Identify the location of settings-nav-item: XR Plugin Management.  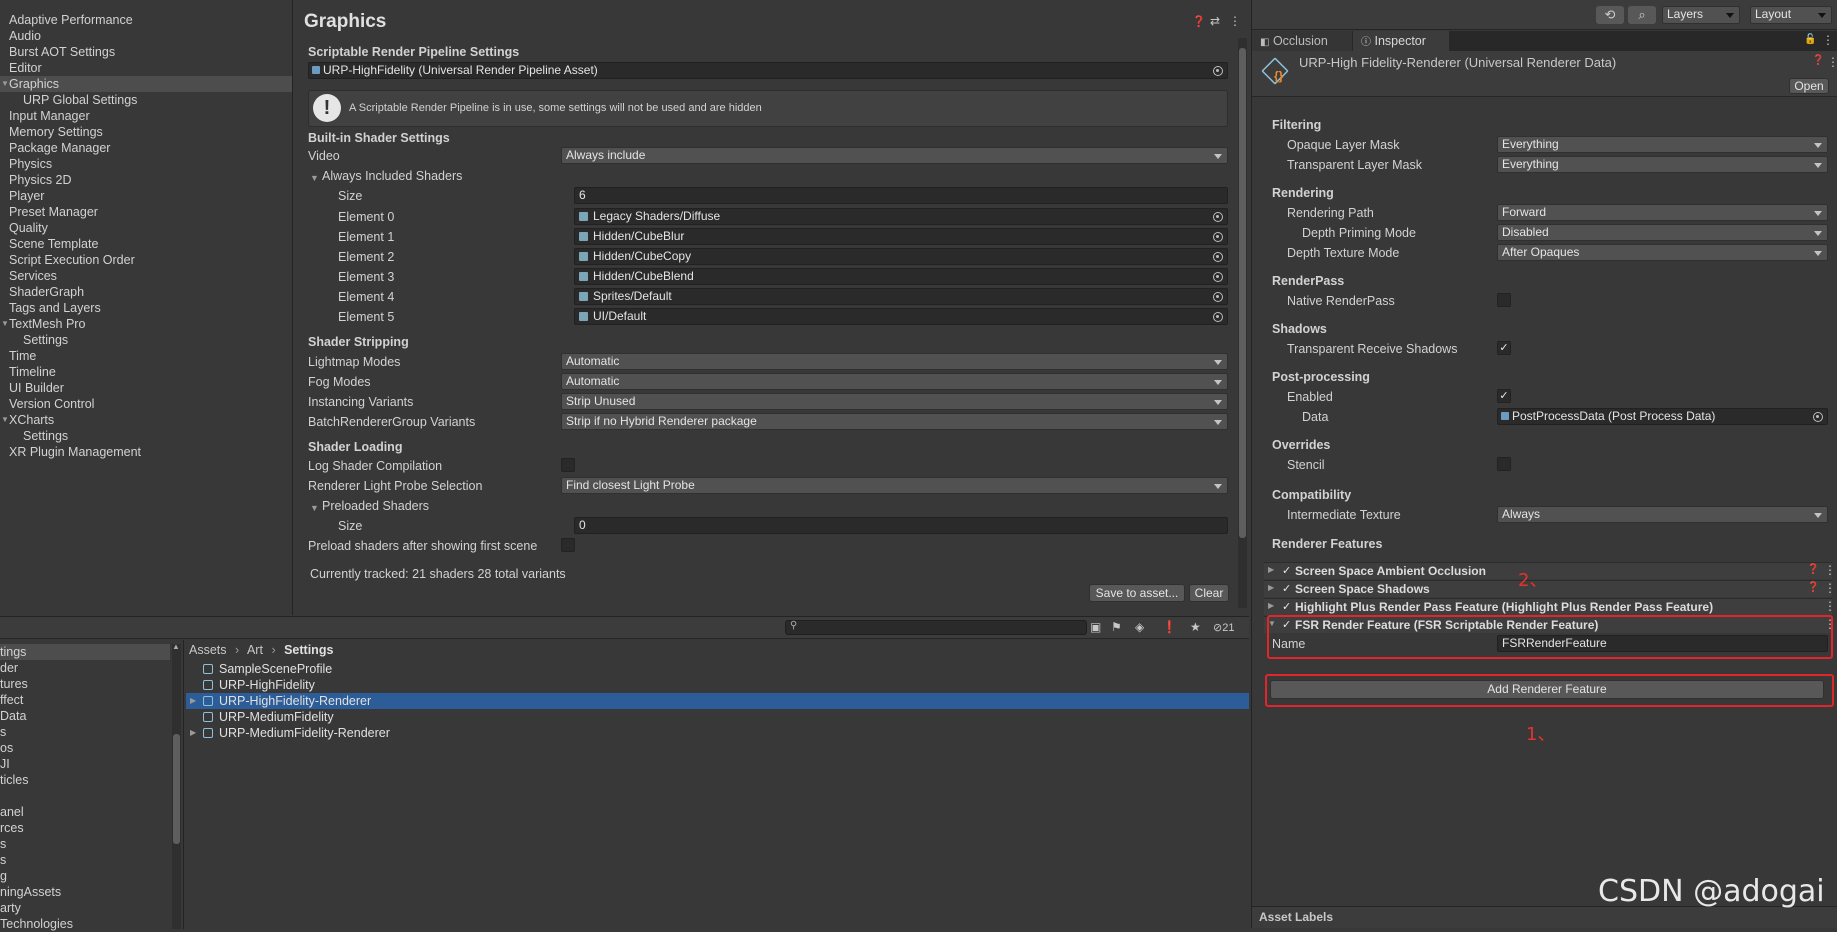
(146, 452).